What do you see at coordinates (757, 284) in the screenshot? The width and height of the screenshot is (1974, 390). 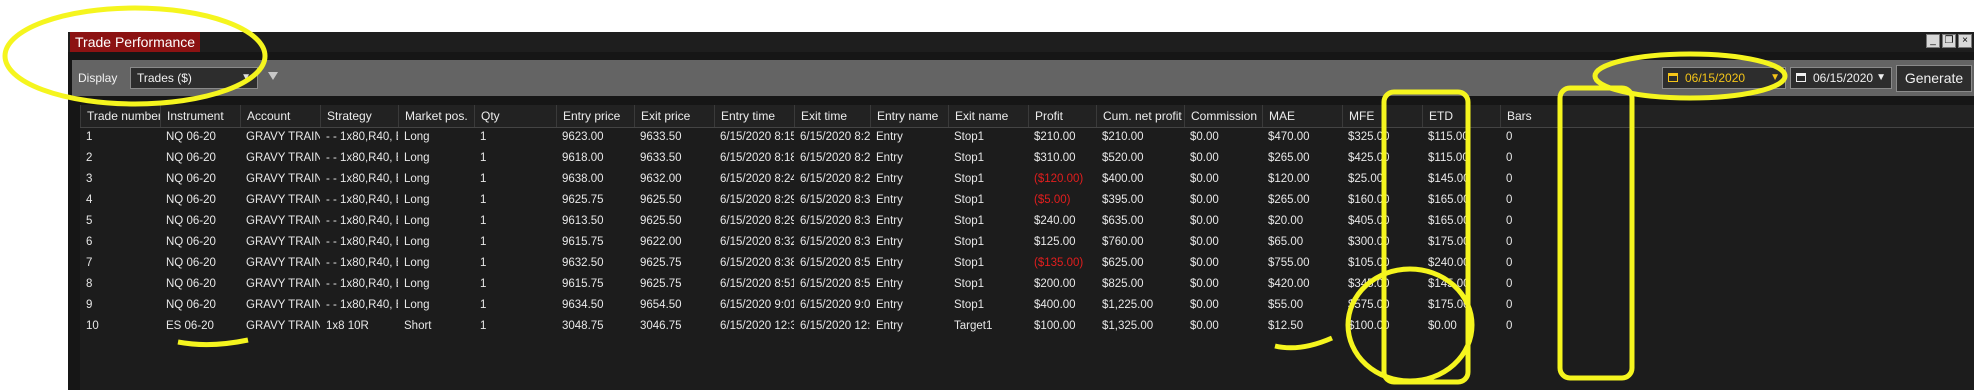 I see `table-cell: 6/15/2020 8:51:1` at bounding box center [757, 284].